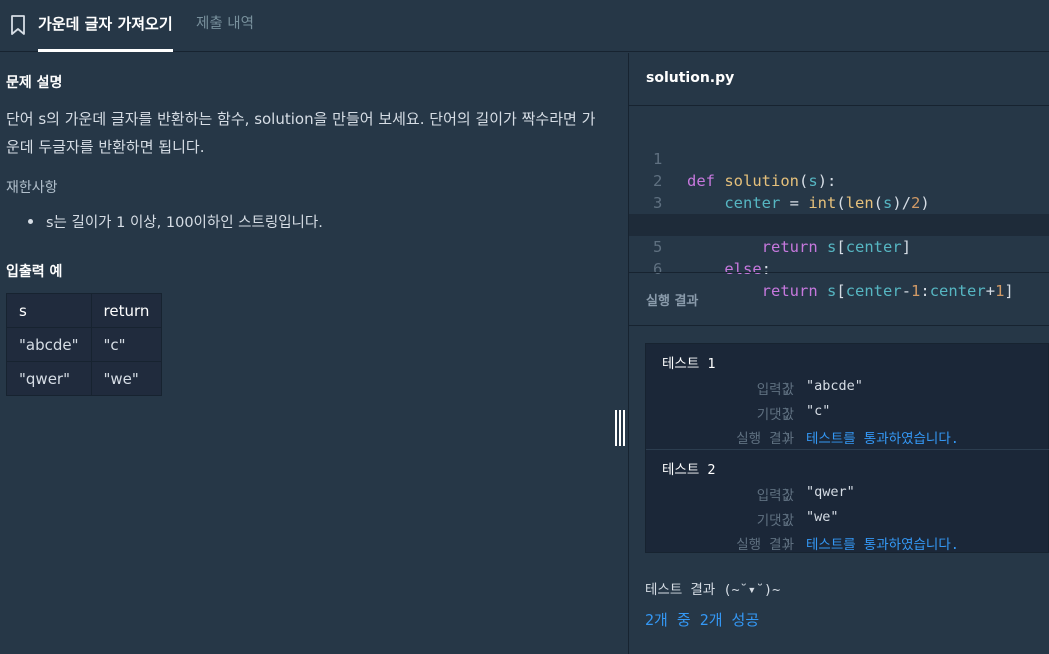 This screenshot has height=654, width=1049. I want to click on line-number: 6, so click(658, 269).